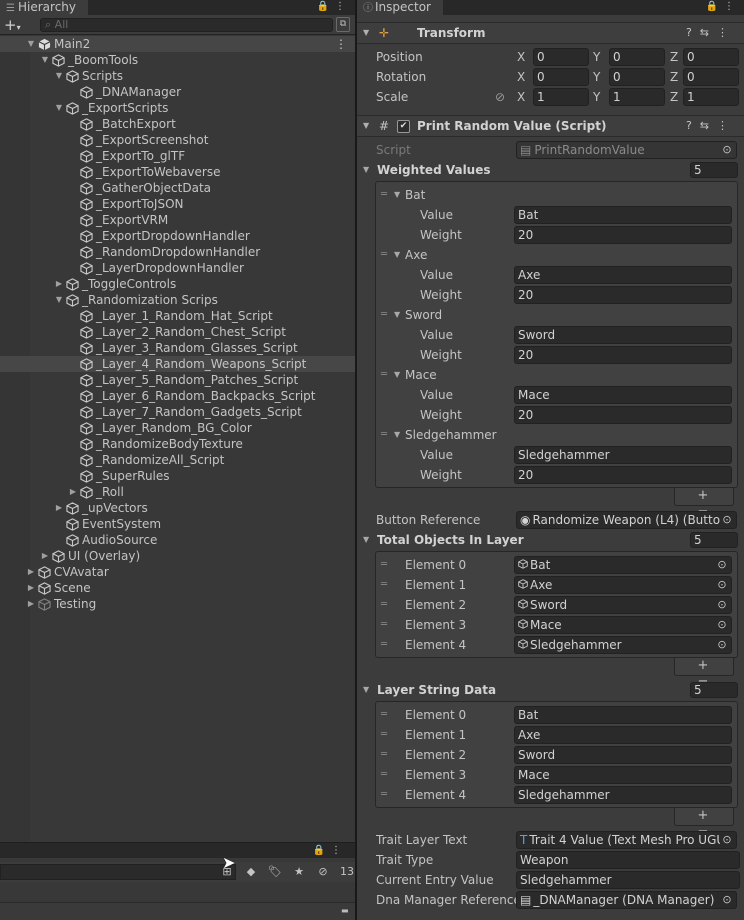 This screenshot has width=744, height=920. What do you see at coordinates (708, 32) in the screenshot?
I see `preset-icon: ⇆` at bounding box center [708, 32].